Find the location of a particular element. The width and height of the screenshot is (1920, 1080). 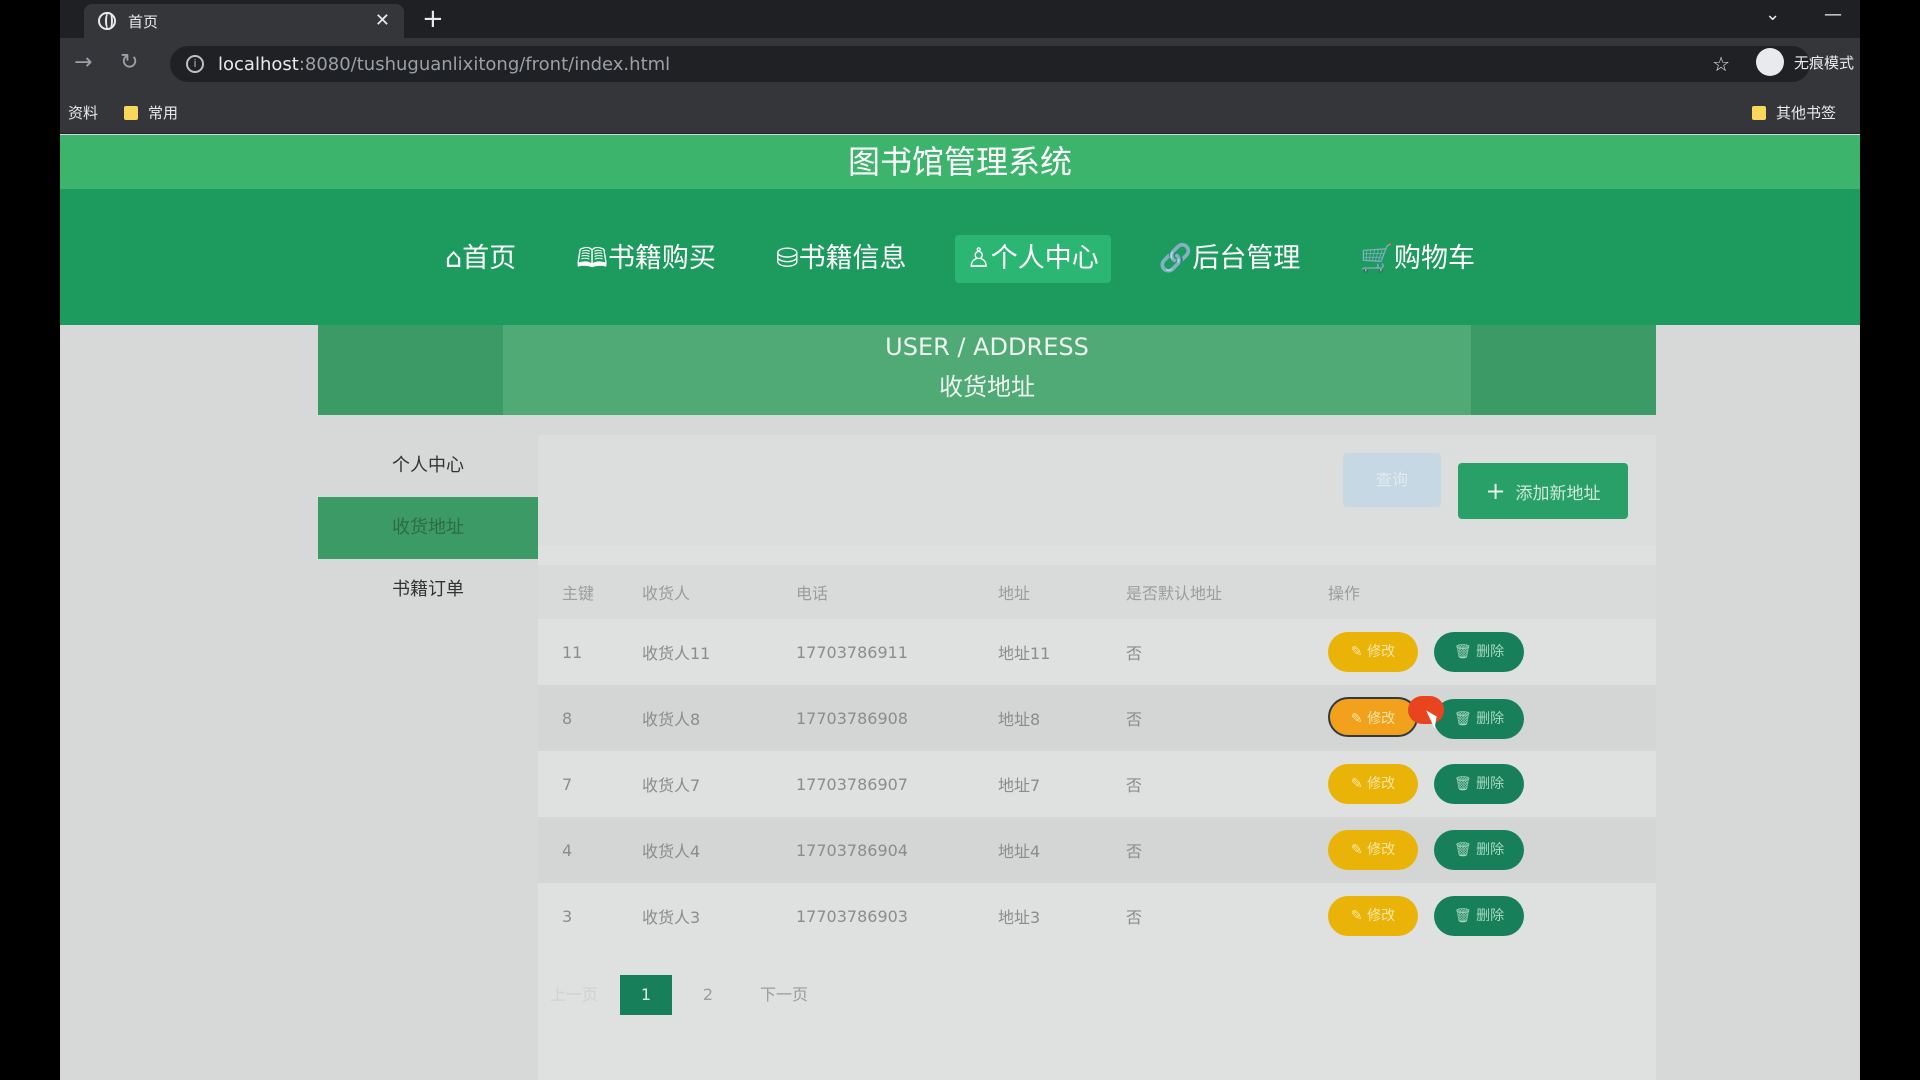

next-page-button: 下一页 is located at coordinates (784, 995).